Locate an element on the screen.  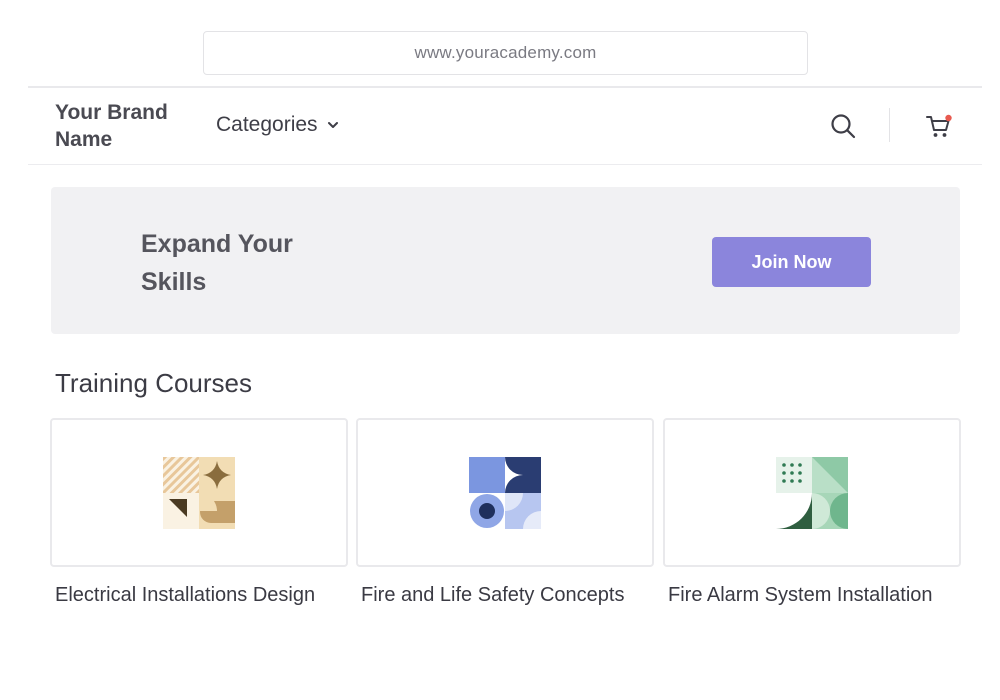
blue-geometric-pattern-icon is located at coordinates (505, 492).